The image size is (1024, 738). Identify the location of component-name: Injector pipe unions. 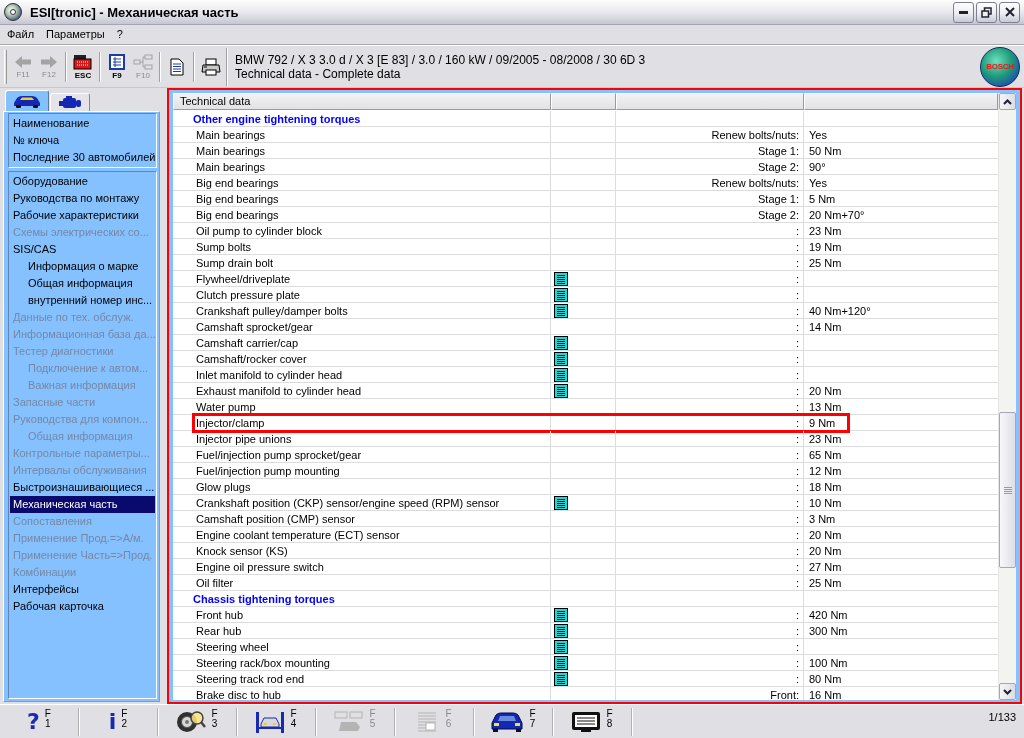
(244, 438).